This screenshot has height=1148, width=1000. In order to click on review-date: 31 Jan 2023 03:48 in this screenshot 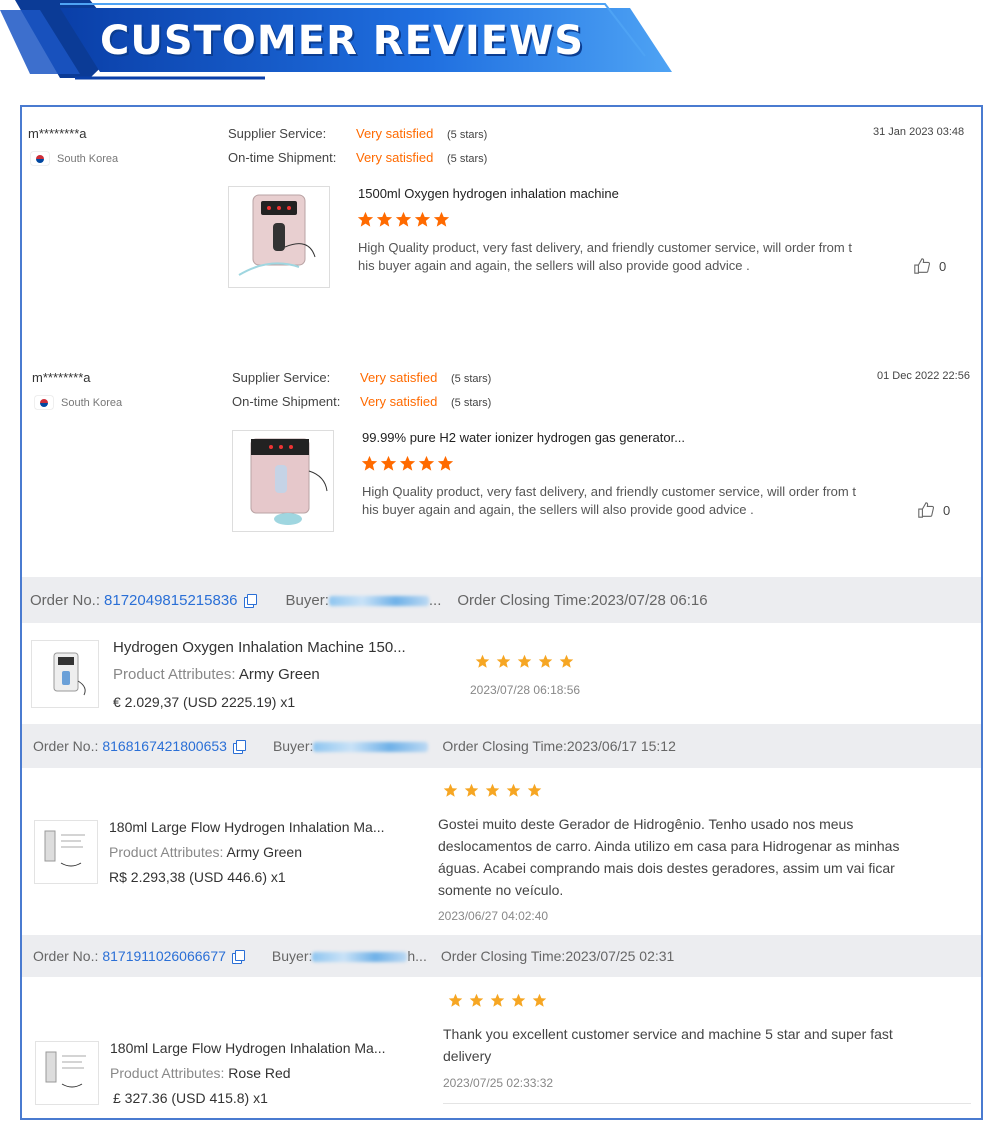, I will do `click(919, 132)`.